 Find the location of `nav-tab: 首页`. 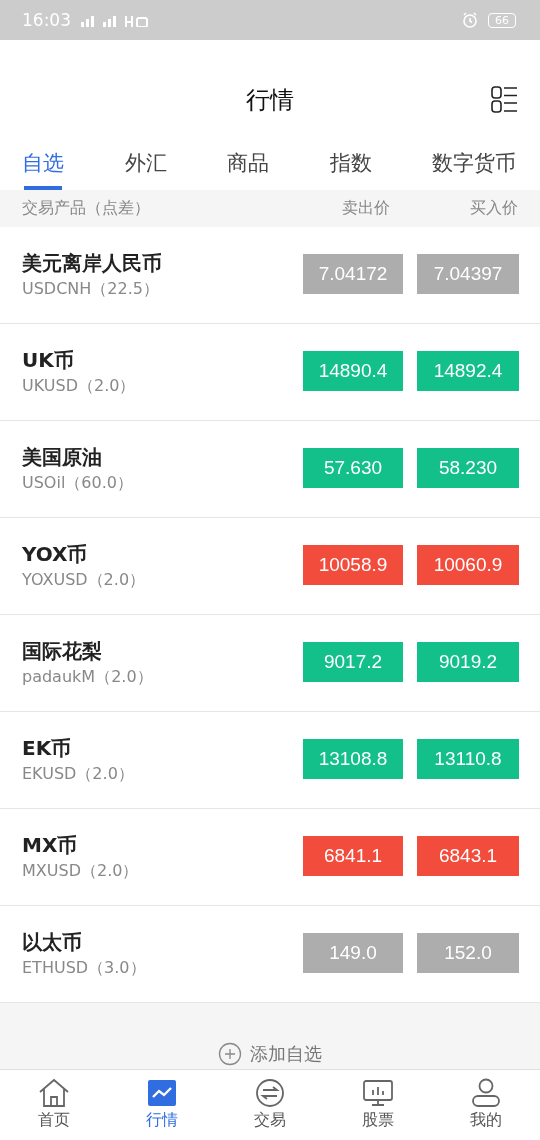

nav-tab: 首页 is located at coordinates (54, 1105).